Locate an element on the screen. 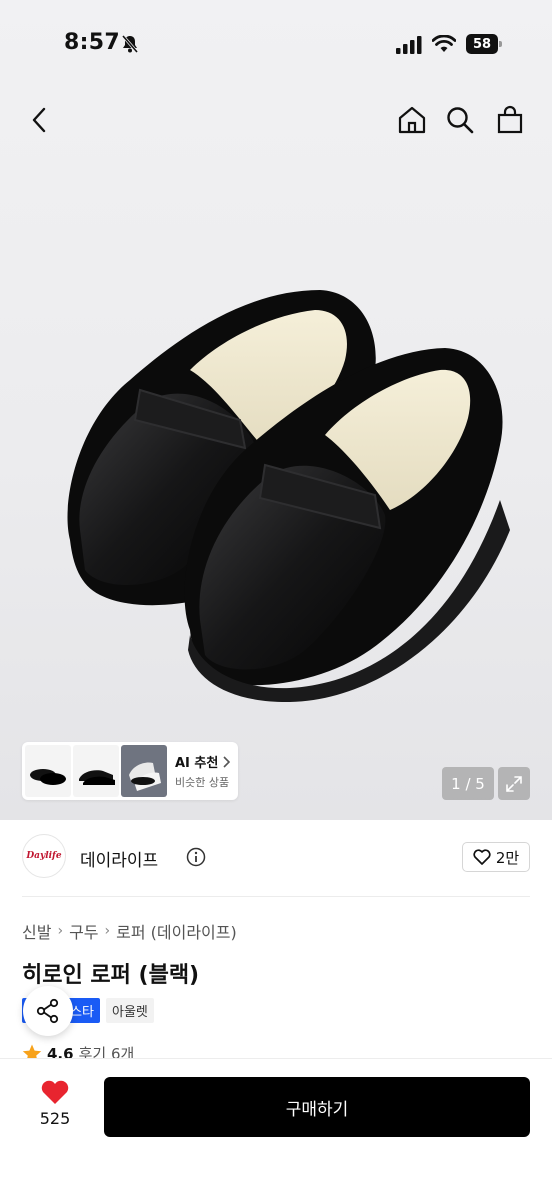 The image size is (552, 1200). breadcrumb-item: 신발 is located at coordinates (36, 931).